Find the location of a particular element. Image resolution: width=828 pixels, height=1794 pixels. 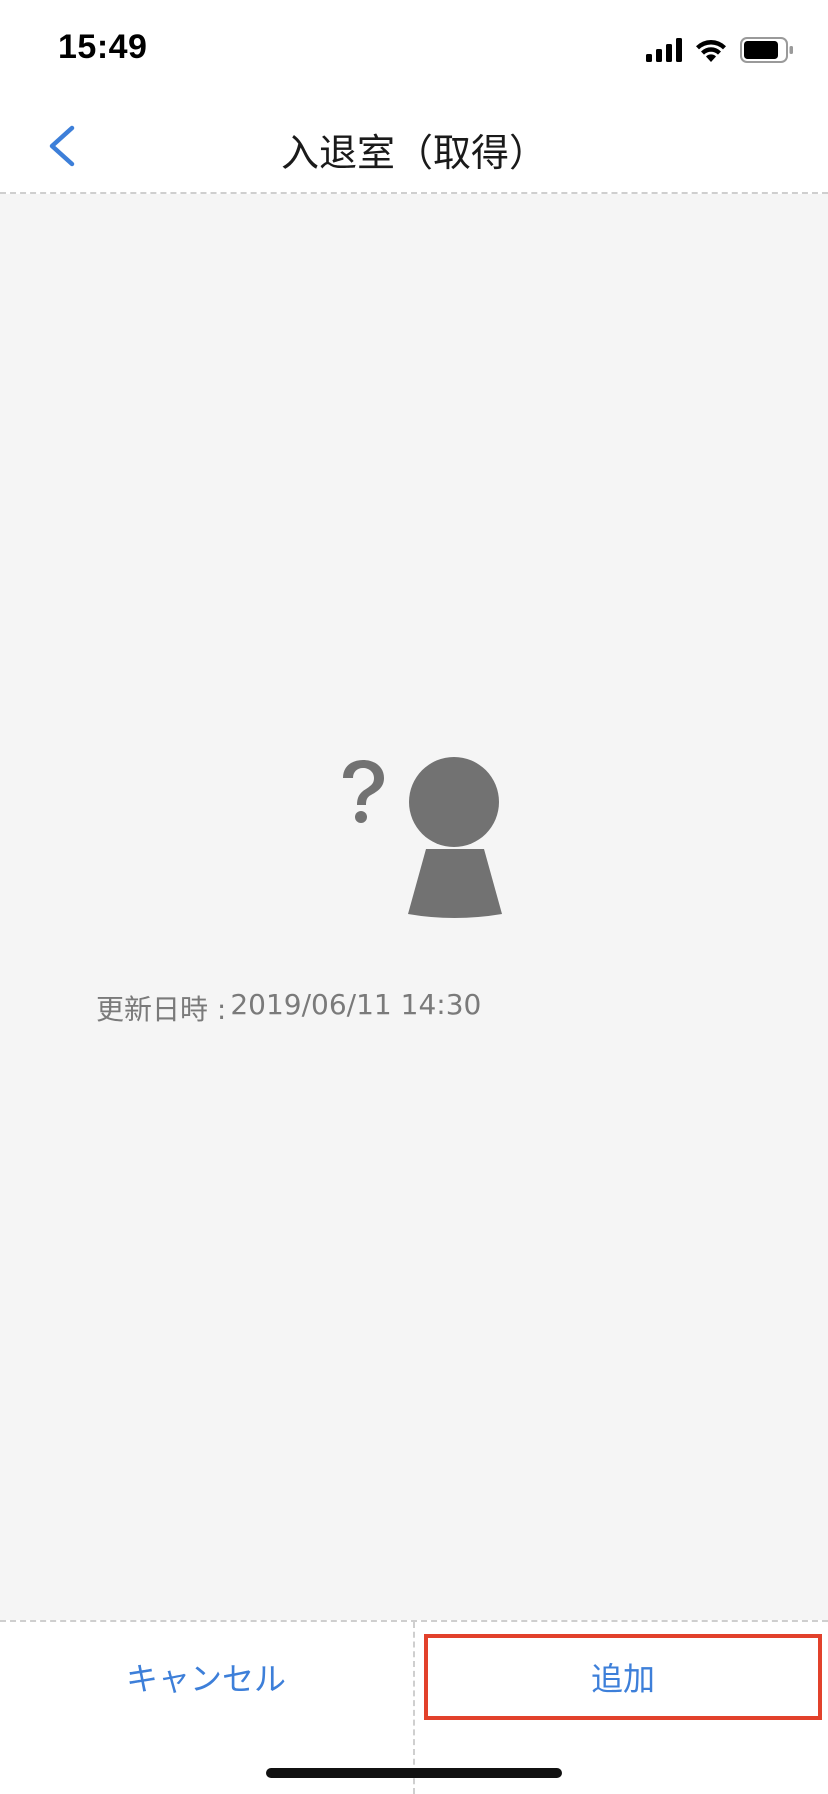

updated-value: 2019/06/11 14:30 is located at coordinates (356, 1004).